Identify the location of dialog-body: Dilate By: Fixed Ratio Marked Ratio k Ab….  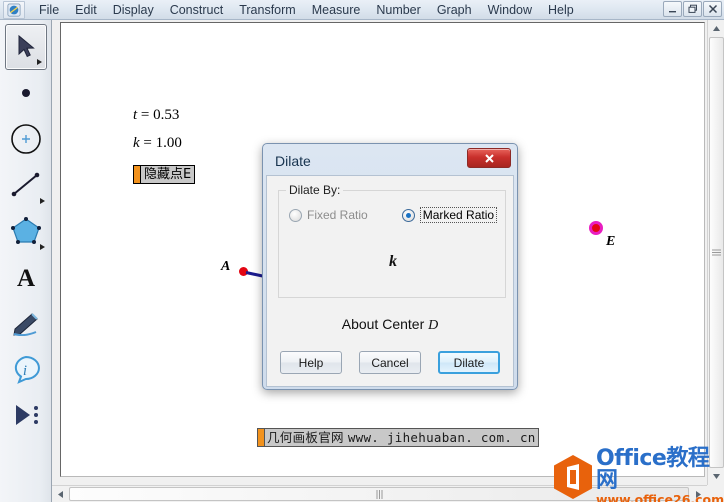
(390, 281).